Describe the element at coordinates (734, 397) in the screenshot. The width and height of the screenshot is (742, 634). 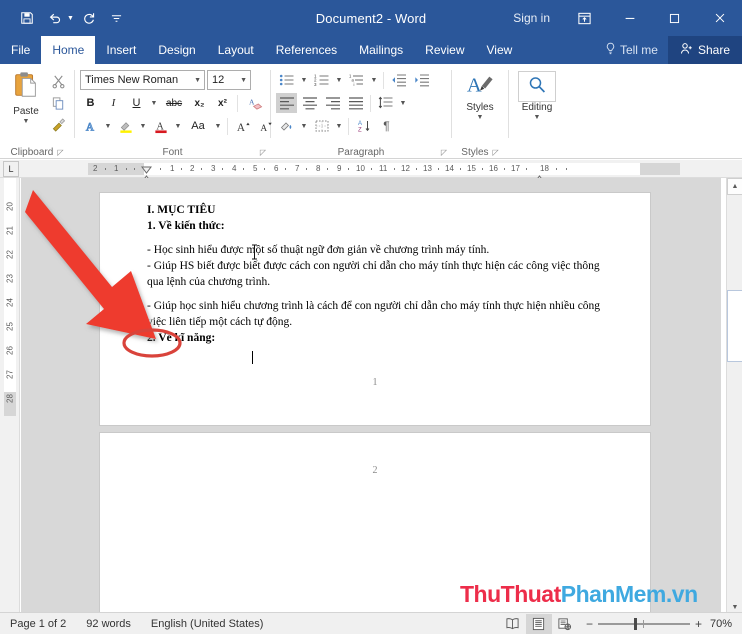
I see `vertical-scrollbar: ▲ ▼` at that location.